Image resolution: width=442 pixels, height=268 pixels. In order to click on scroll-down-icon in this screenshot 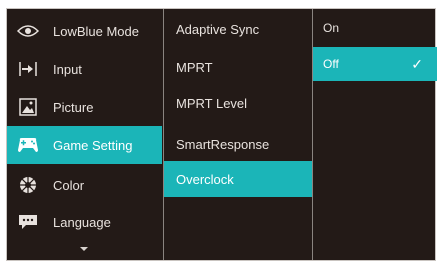, I will do `click(84, 249)`.